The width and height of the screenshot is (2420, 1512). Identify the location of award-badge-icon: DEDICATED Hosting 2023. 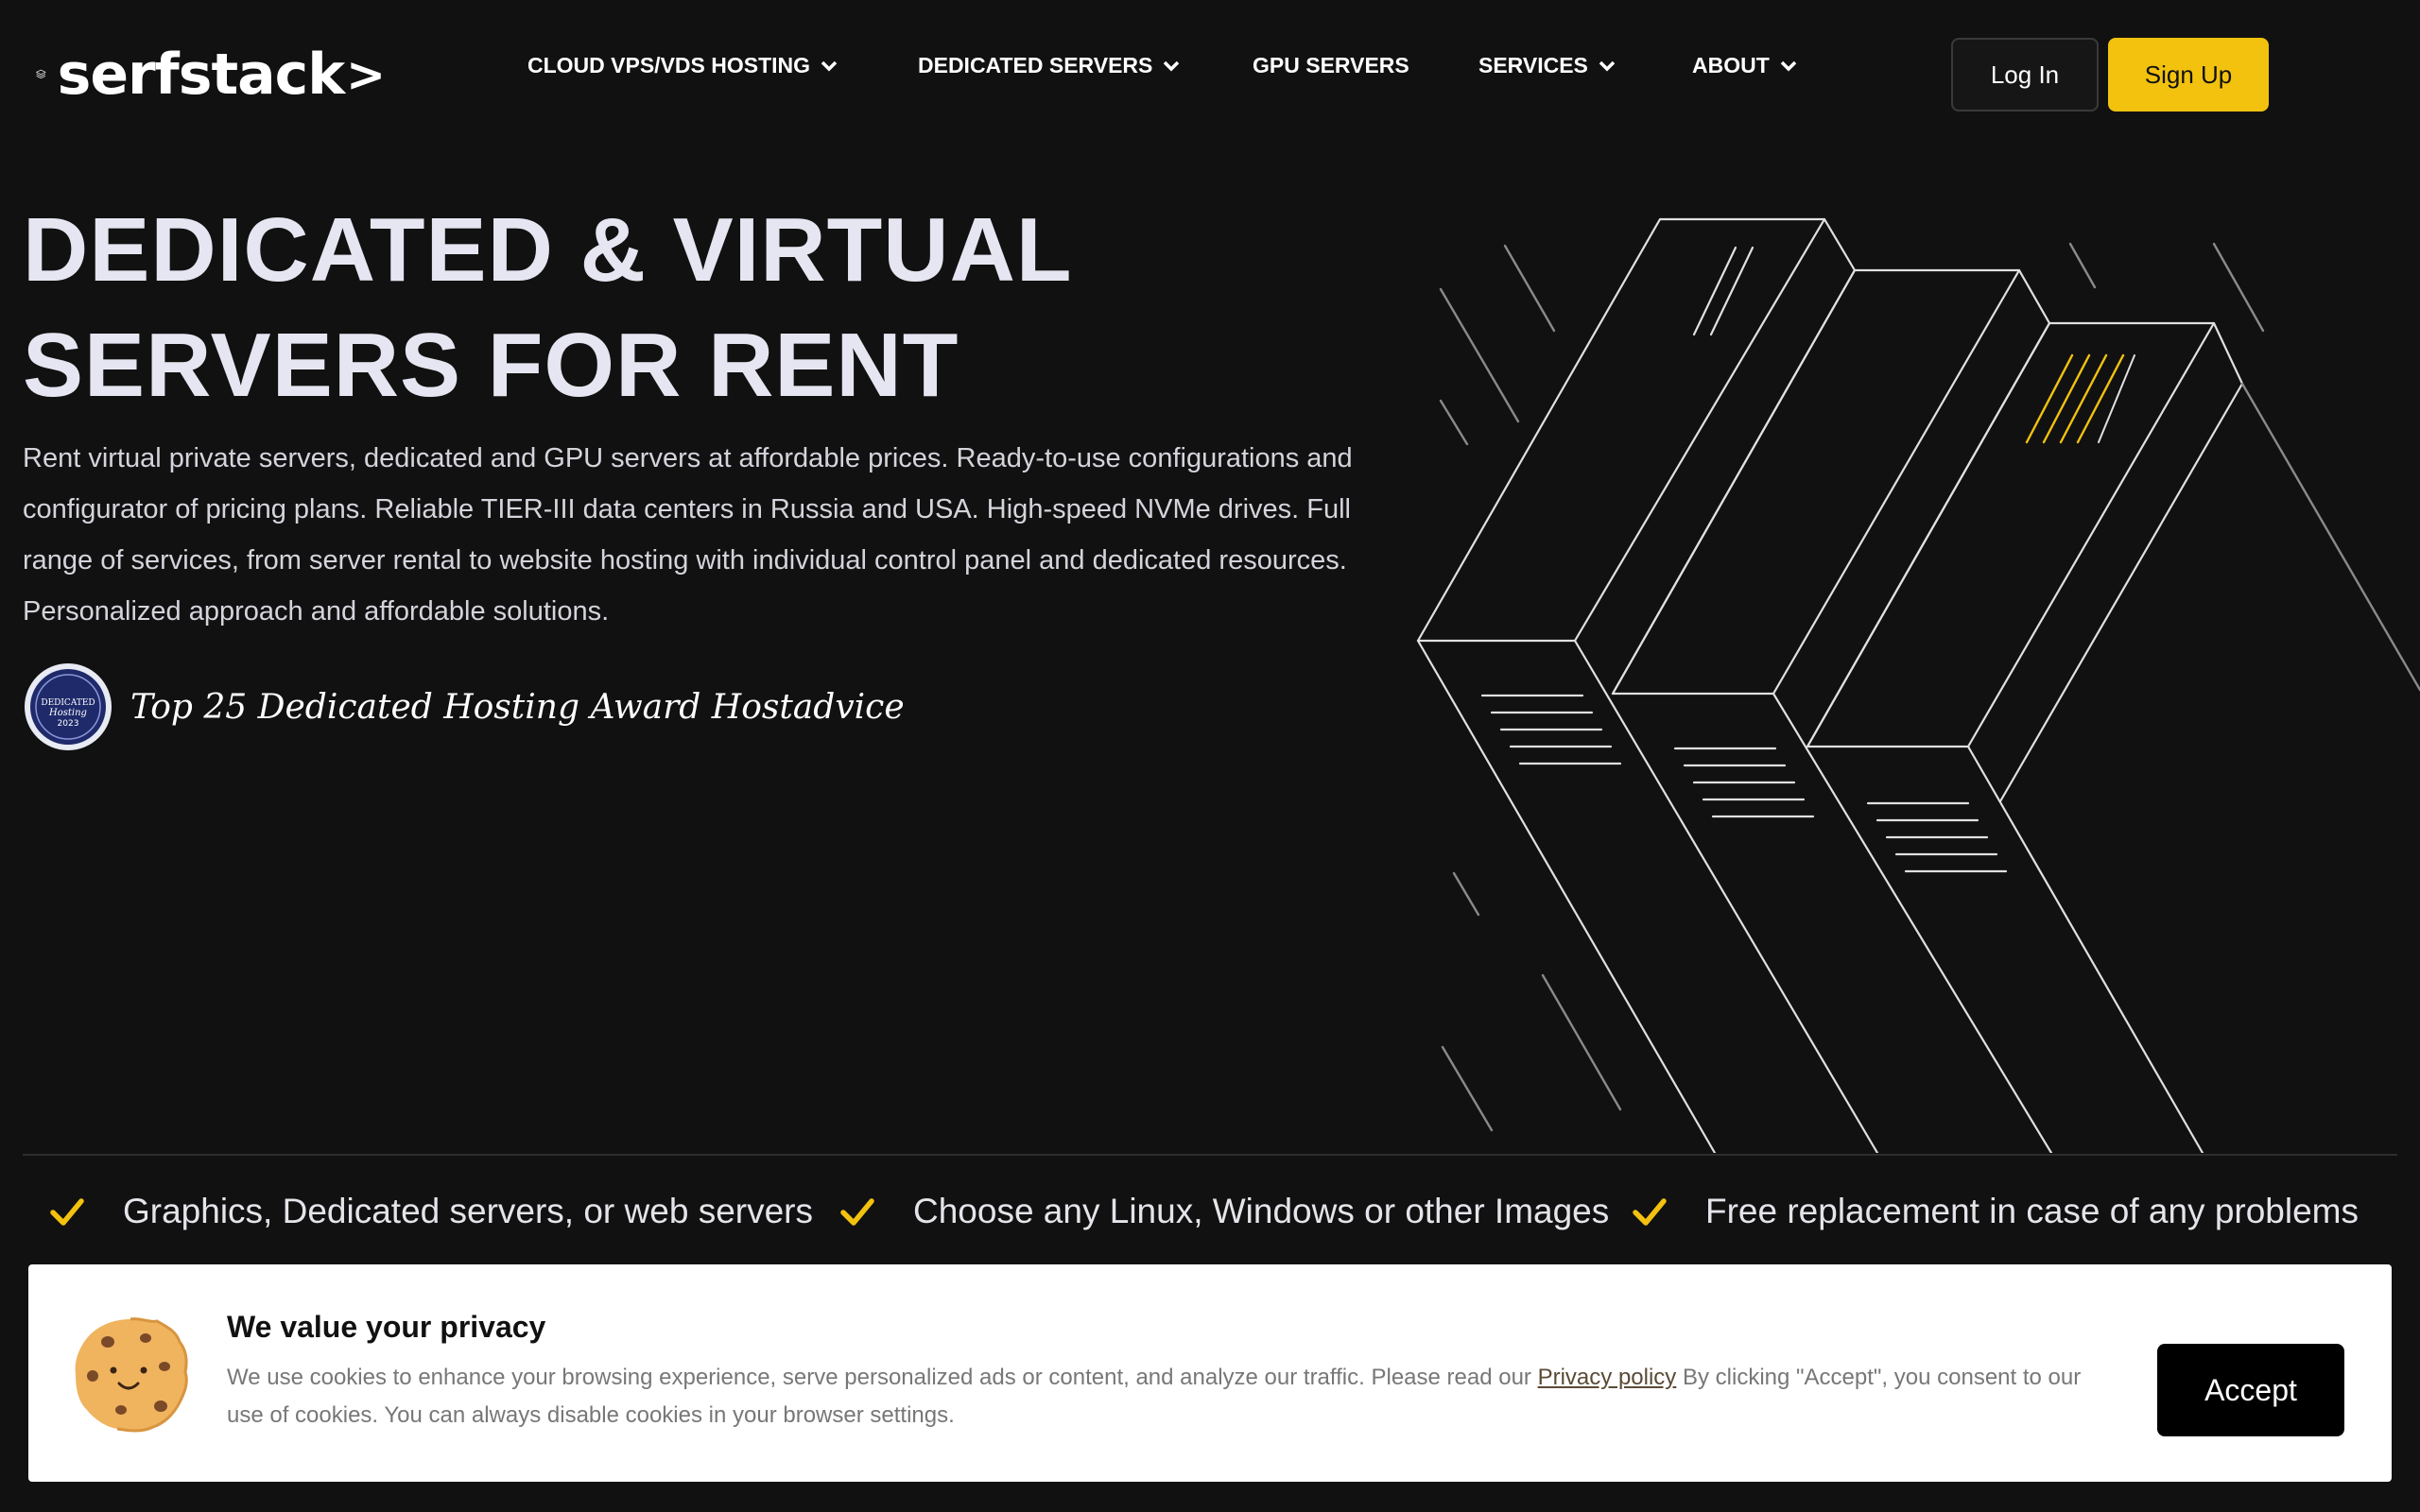
(68, 706).